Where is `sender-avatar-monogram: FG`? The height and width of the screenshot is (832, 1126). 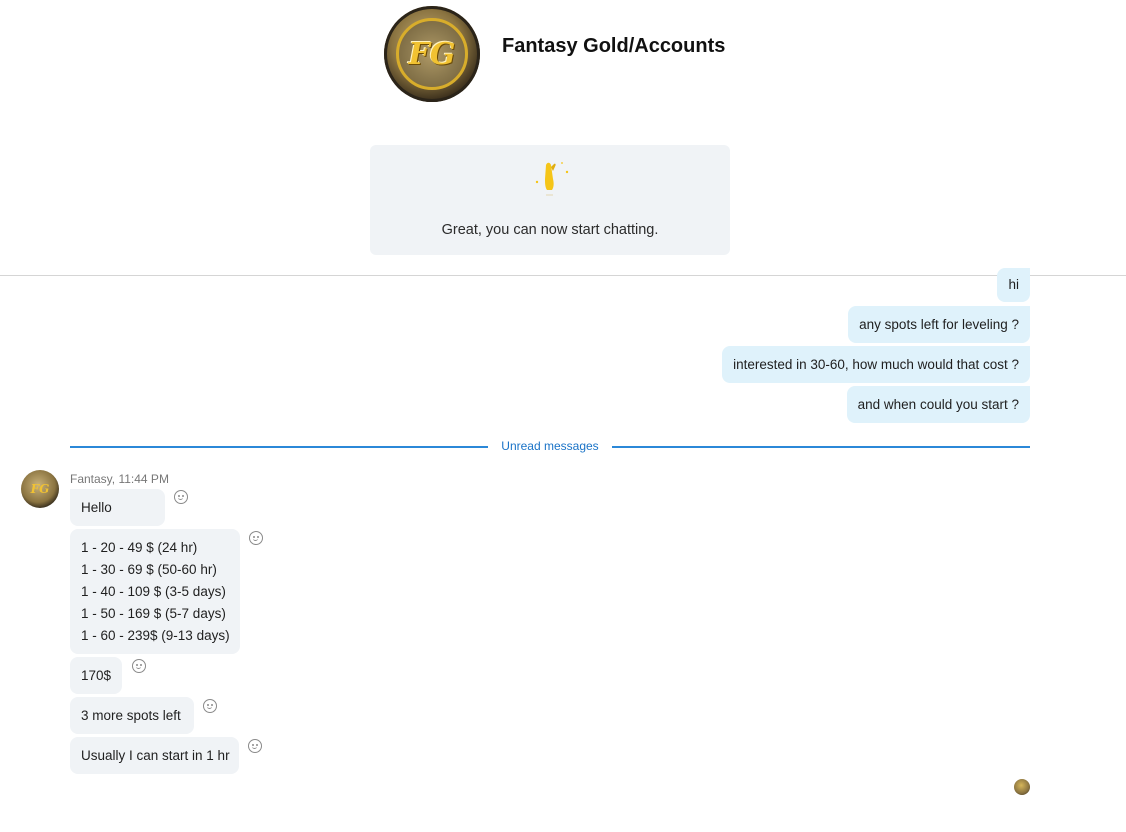
sender-avatar-monogram: FG is located at coordinates (40, 489).